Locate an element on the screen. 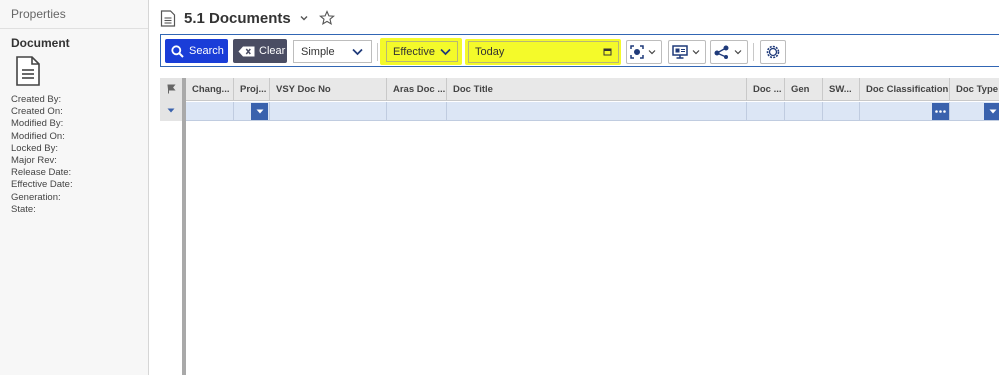  project-filter-dropdown is located at coordinates (259, 111).